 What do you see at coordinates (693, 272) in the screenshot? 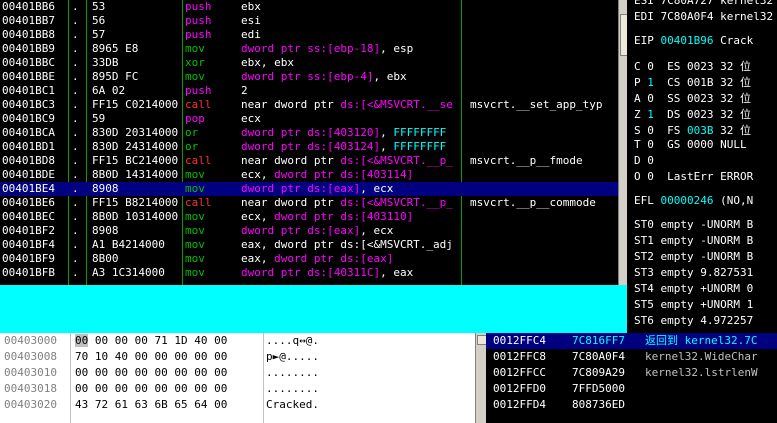
I see `register-line: ST3 empty 9.827531` at bounding box center [693, 272].